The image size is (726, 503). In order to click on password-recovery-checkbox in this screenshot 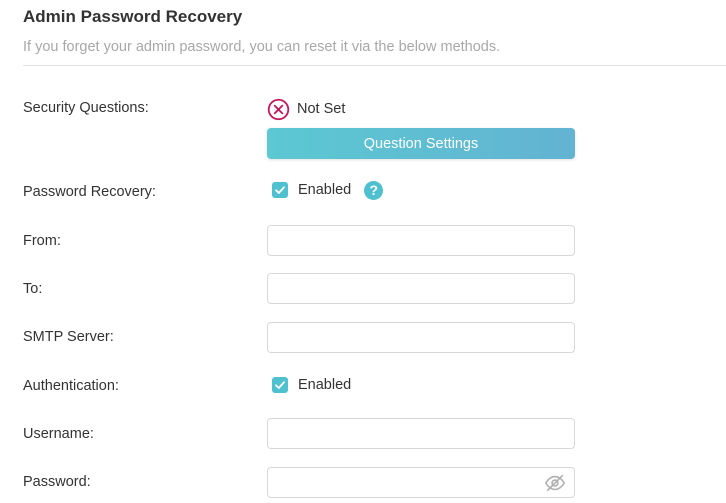, I will do `click(280, 190)`.